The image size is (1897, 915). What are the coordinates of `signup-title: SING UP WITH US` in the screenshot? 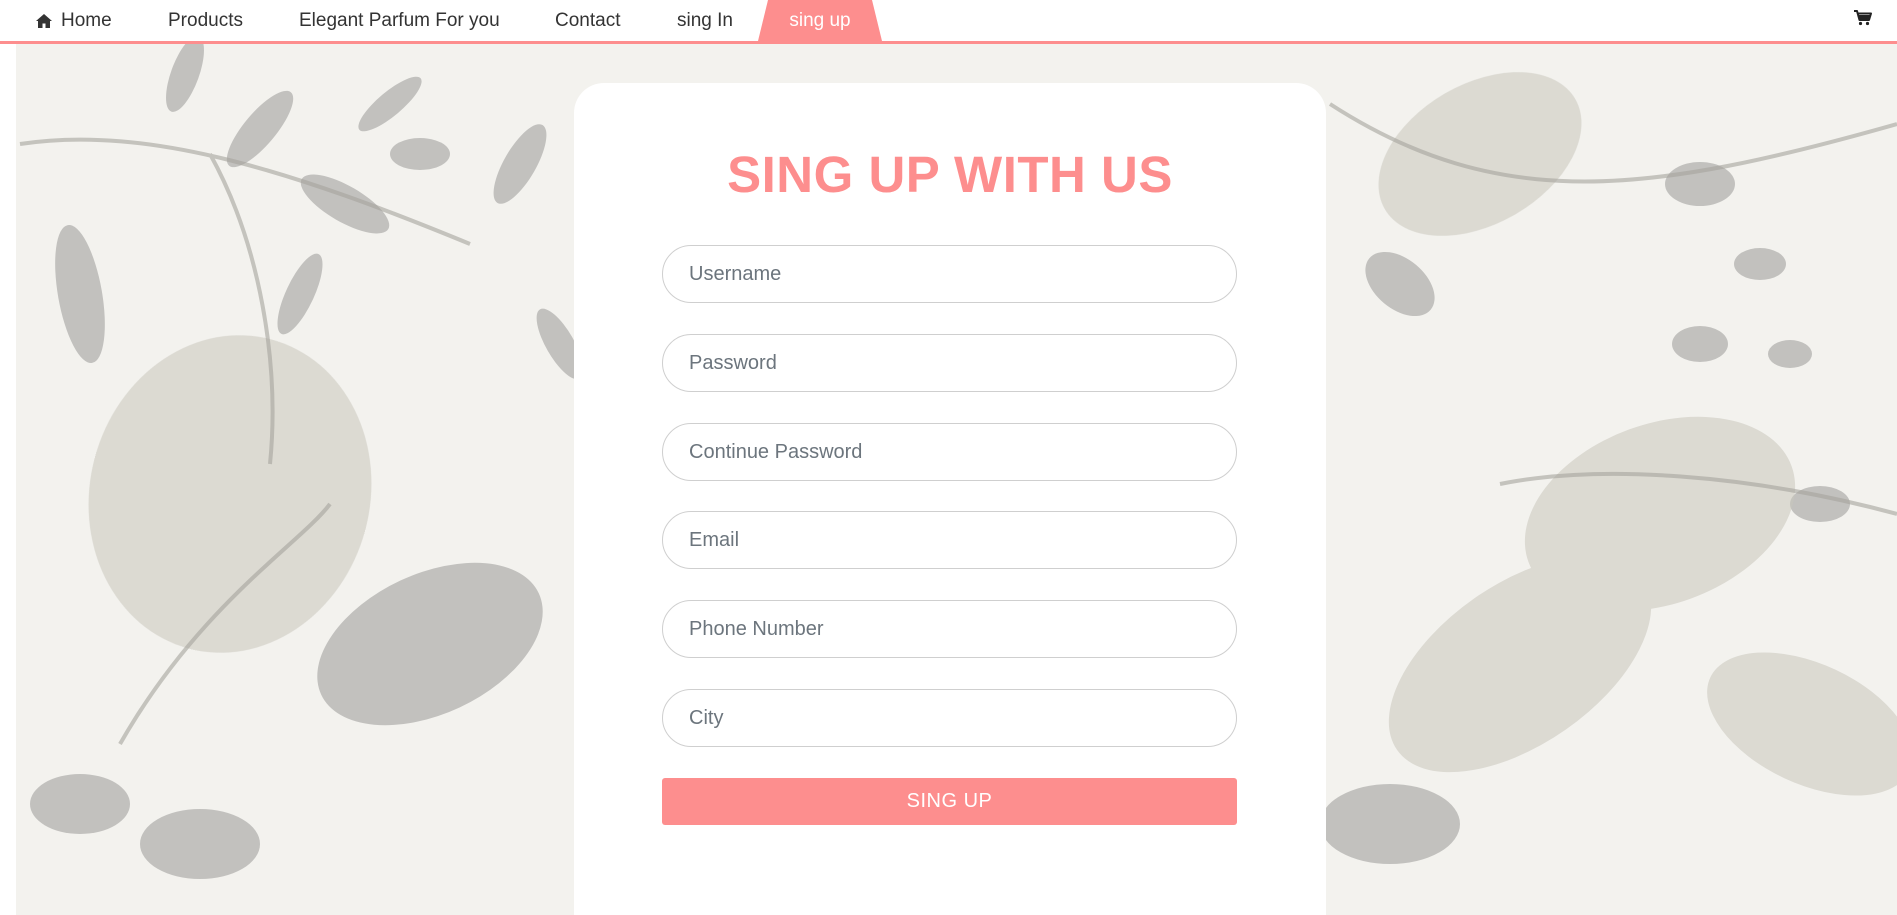 It's located at (950, 174).